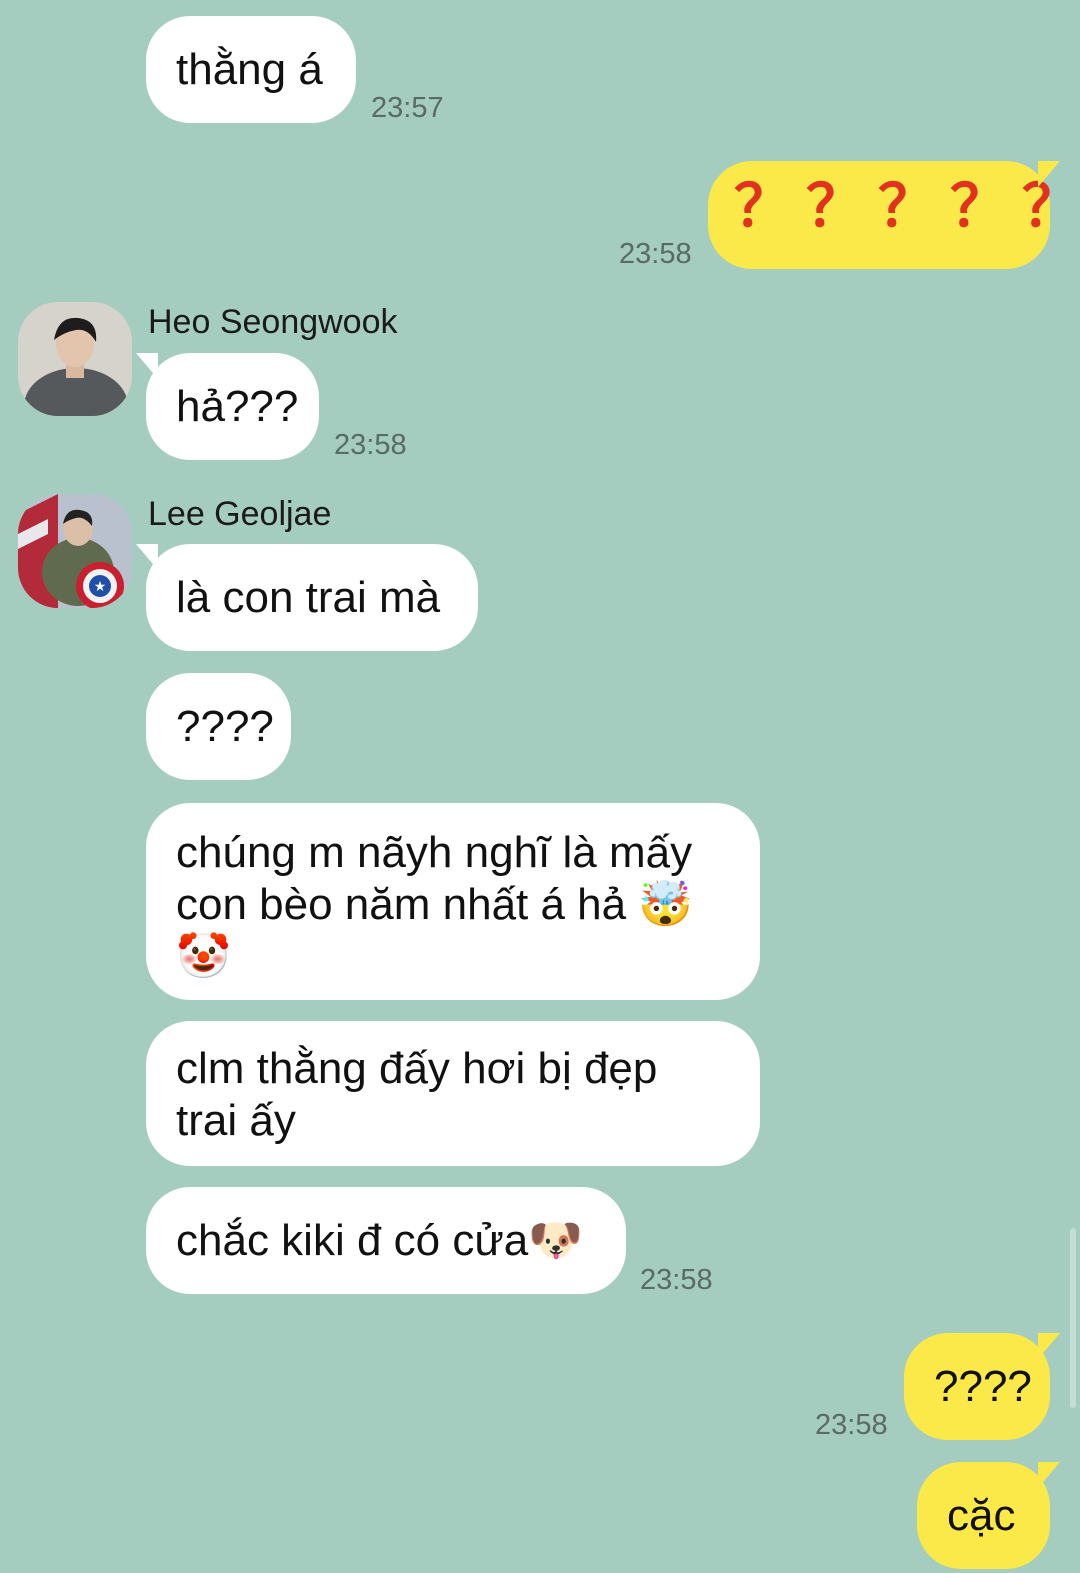  Describe the element at coordinates (352, 1240) in the screenshot. I see `message-text: chắc kiki đ có cửa` at that location.